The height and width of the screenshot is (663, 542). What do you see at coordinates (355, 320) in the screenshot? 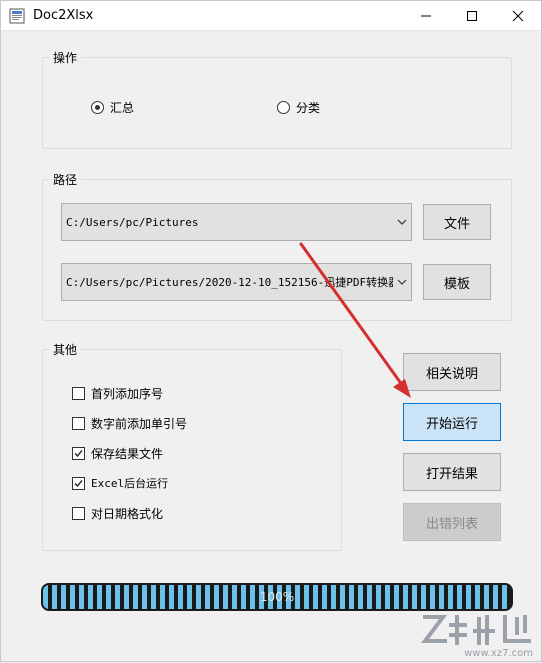
I see `red-arrow-annotation` at bounding box center [355, 320].